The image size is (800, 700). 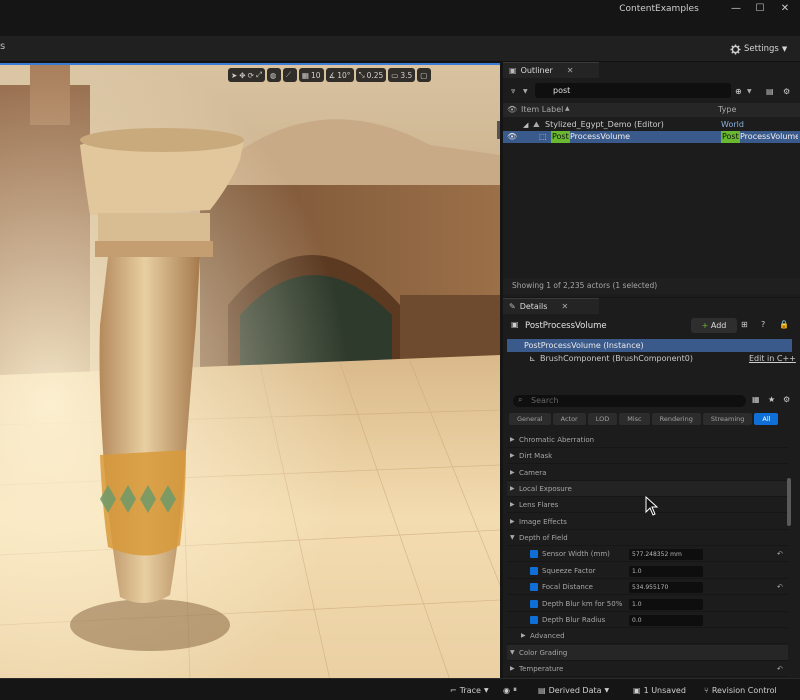 I want to click on focal-distance-input: 534.955170, so click(x=666, y=587).